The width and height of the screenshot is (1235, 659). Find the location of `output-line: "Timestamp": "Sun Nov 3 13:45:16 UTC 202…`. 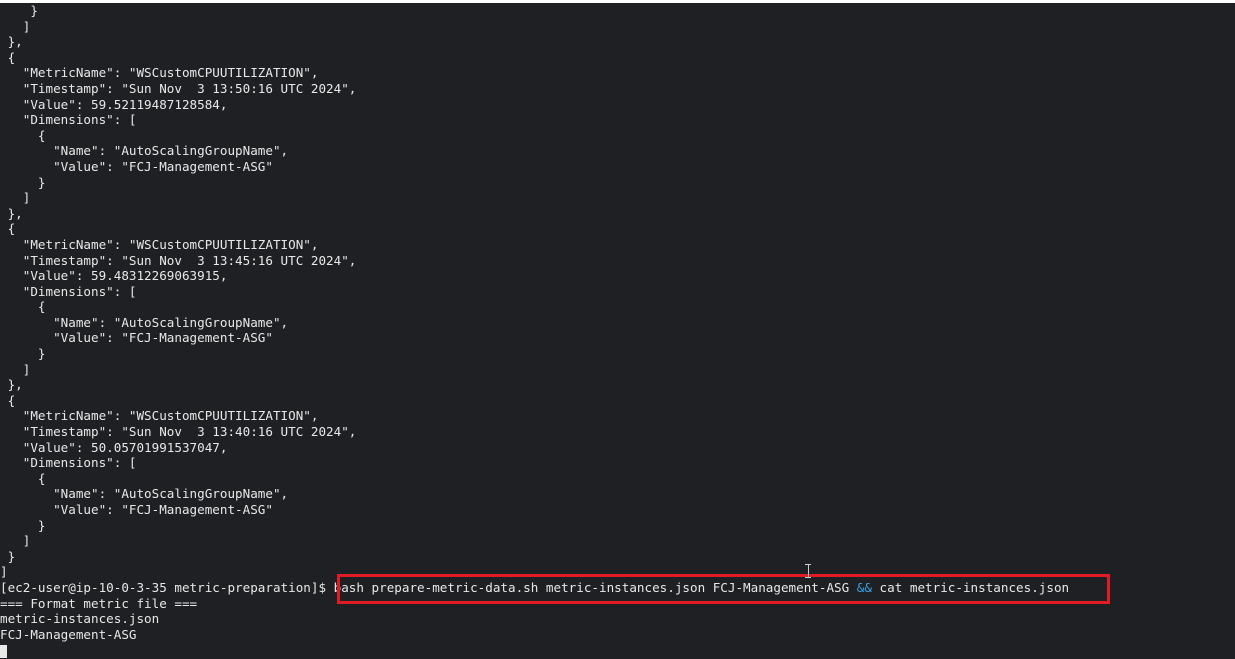

output-line: "Timestamp": "Sun Nov 3 13:45:16 UTC 202… is located at coordinates (178, 260).